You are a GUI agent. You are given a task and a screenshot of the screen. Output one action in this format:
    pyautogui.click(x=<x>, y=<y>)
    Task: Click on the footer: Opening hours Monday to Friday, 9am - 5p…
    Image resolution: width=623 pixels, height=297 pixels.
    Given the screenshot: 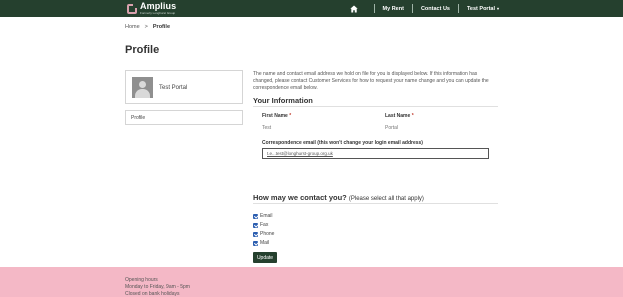 What is the action you would take?
    pyautogui.click(x=311, y=282)
    